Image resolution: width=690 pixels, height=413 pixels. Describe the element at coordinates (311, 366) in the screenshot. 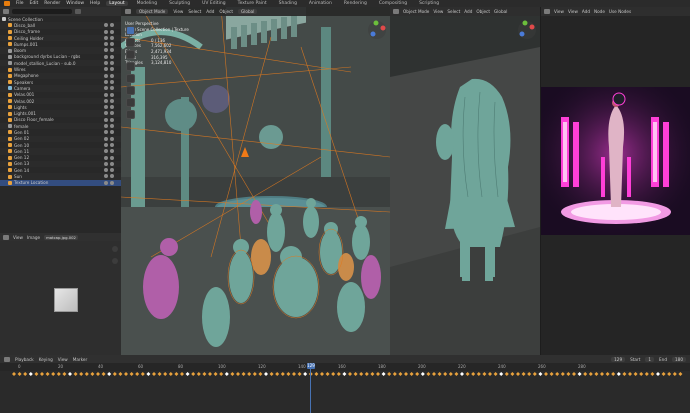

I see `current-frame-indicator: 129` at that location.